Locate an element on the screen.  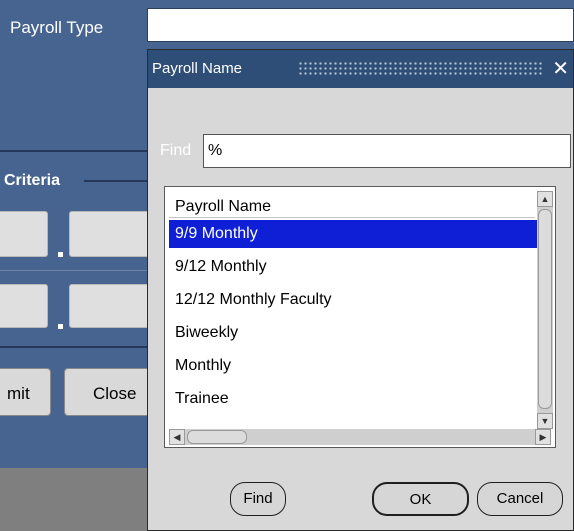
criteria-field-1a is located at coordinates (24, 234).